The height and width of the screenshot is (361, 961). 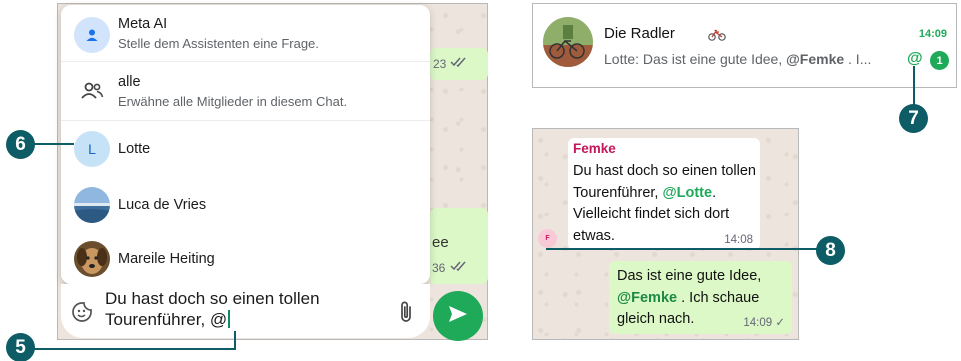 What do you see at coordinates (717, 37) in the screenshot?
I see `bicycle-icon` at bounding box center [717, 37].